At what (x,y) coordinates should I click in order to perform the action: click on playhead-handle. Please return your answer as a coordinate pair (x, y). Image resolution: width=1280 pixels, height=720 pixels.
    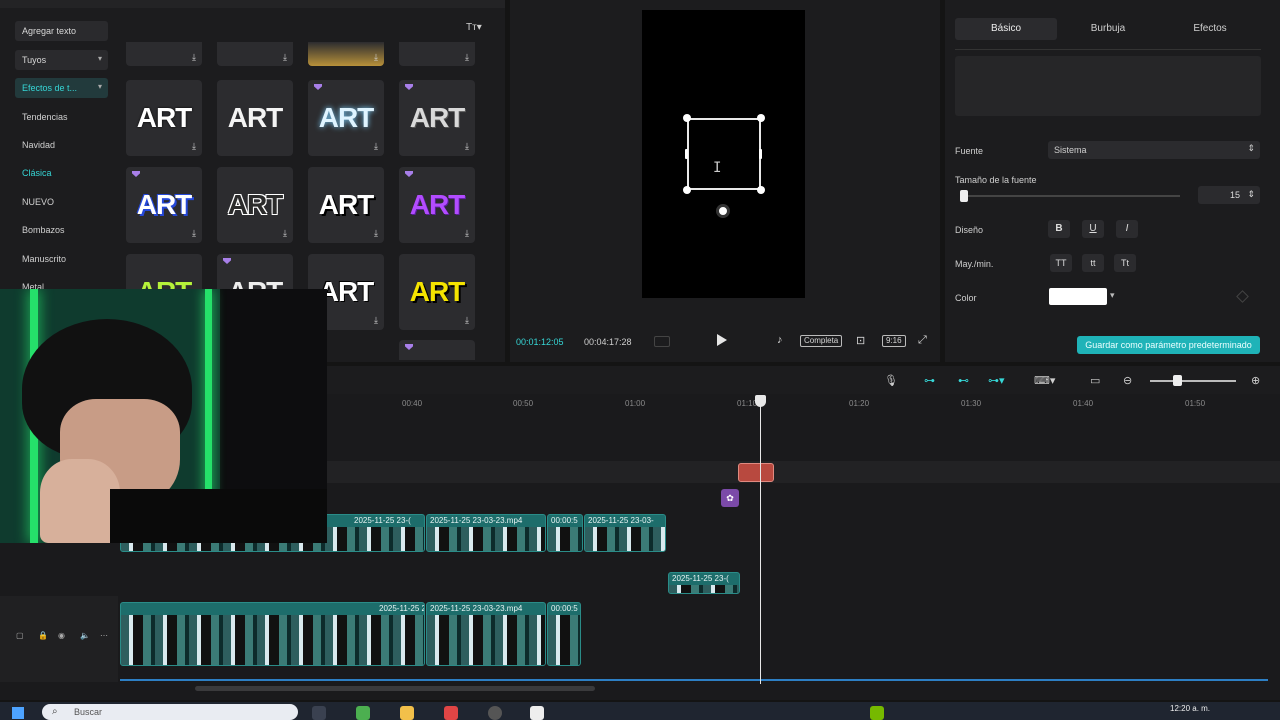
    Looking at the image, I should click on (760, 401).